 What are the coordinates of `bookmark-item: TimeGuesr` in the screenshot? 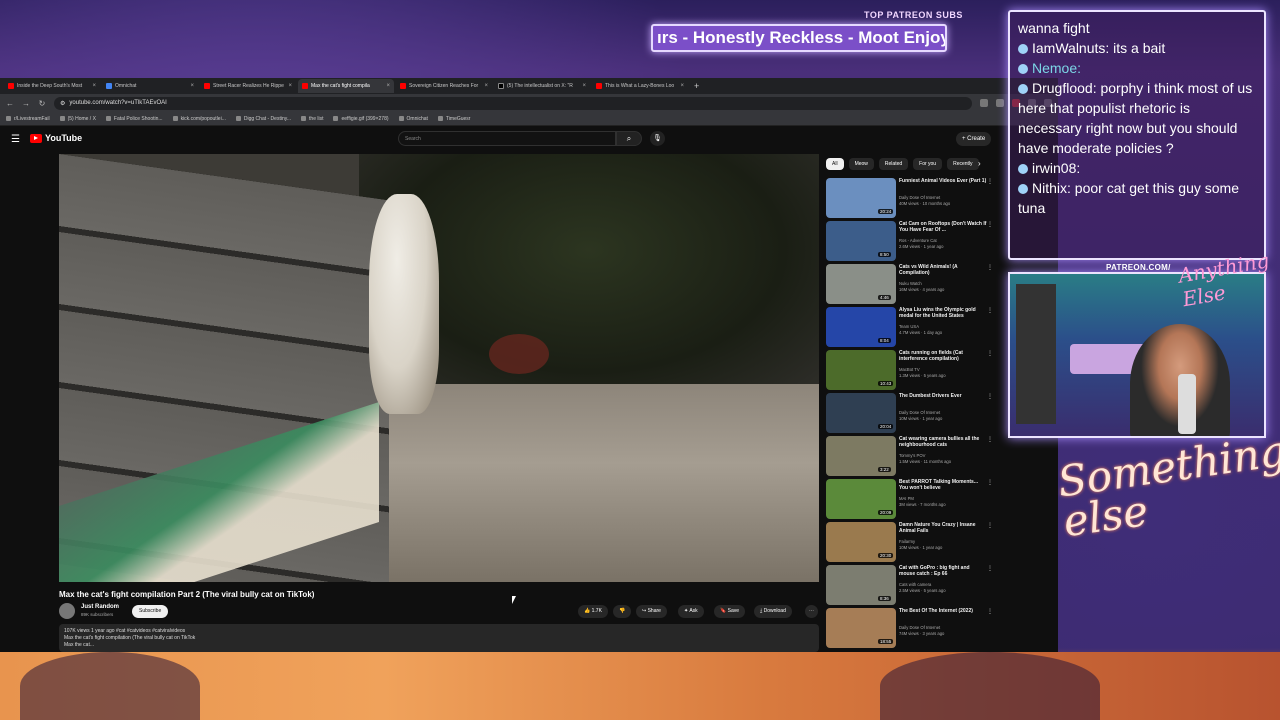 It's located at (453, 119).